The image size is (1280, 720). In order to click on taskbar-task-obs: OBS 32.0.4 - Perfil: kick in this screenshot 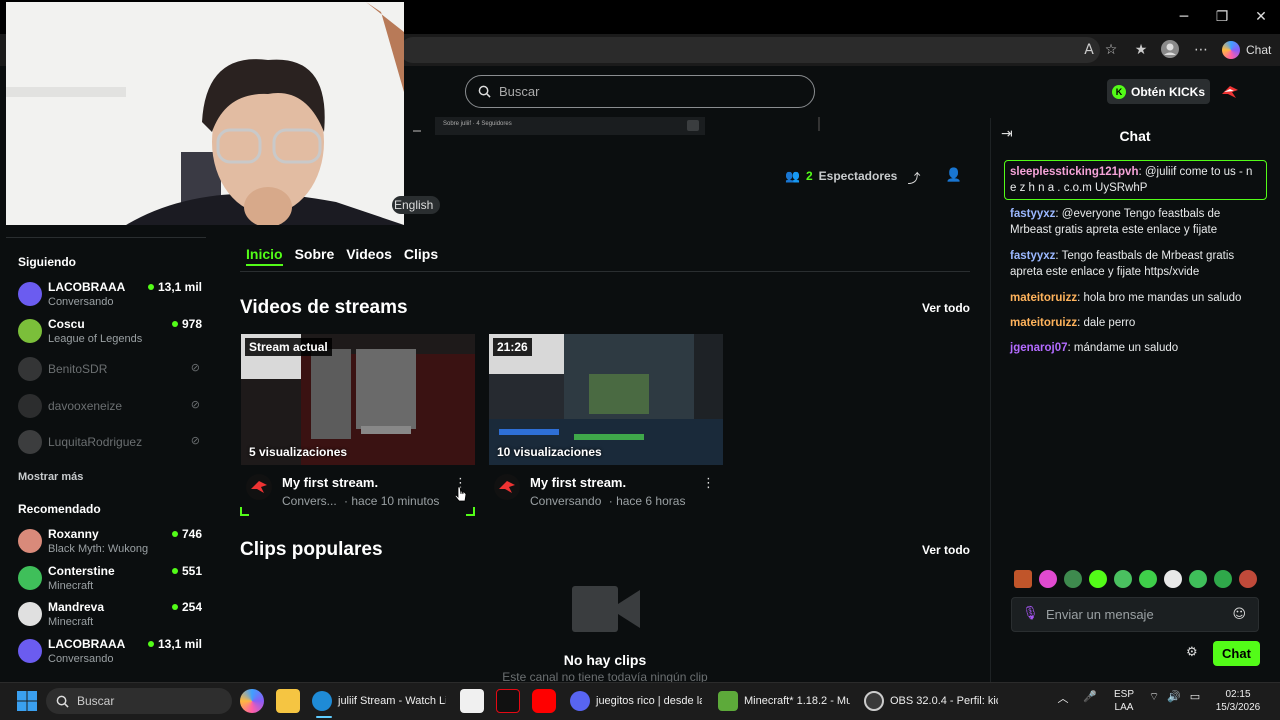, I will do `click(931, 701)`.